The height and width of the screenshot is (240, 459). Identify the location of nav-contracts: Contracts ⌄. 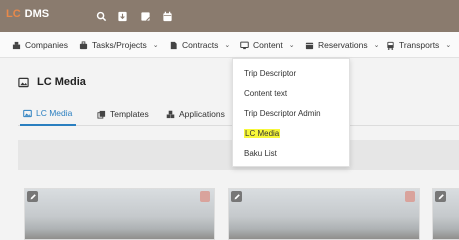
(199, 45).